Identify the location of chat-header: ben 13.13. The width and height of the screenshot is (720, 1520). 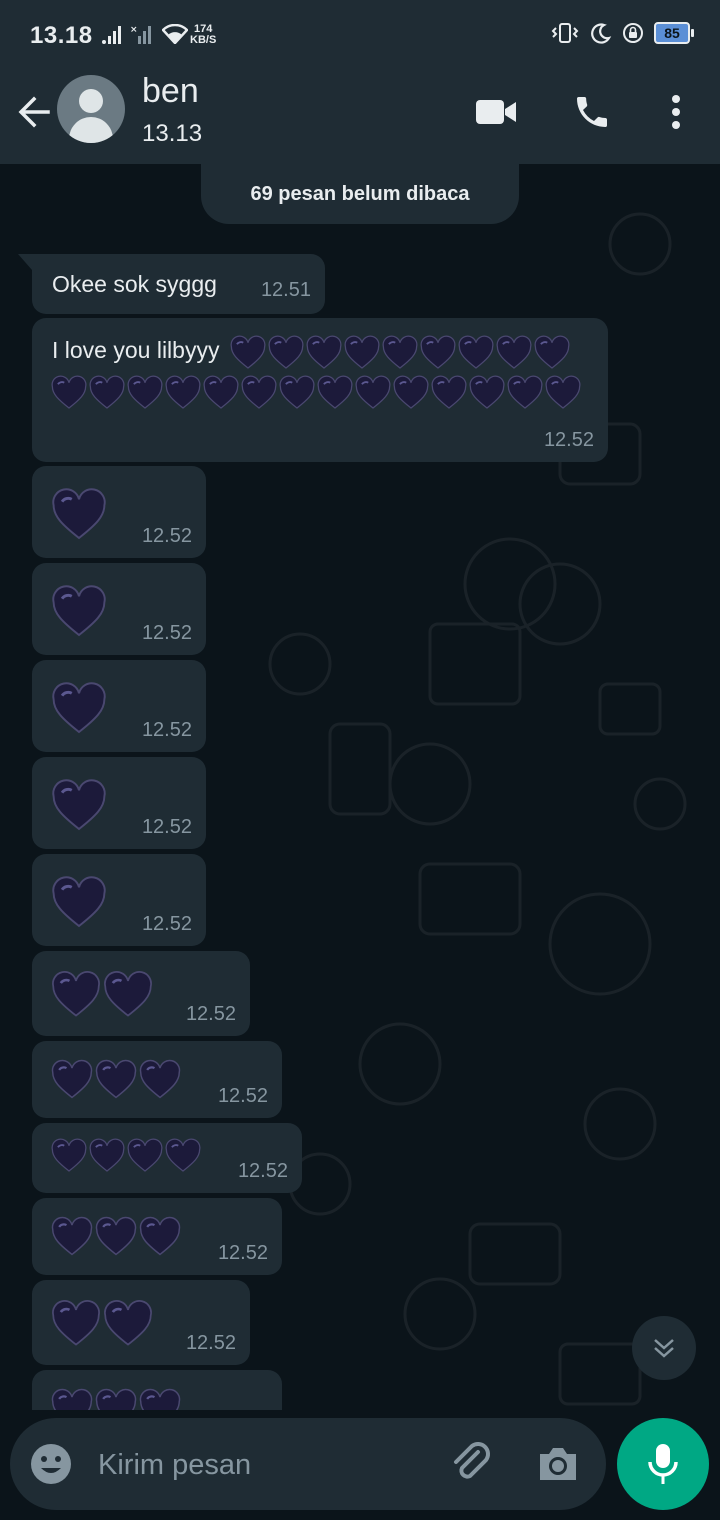
(360, 118).